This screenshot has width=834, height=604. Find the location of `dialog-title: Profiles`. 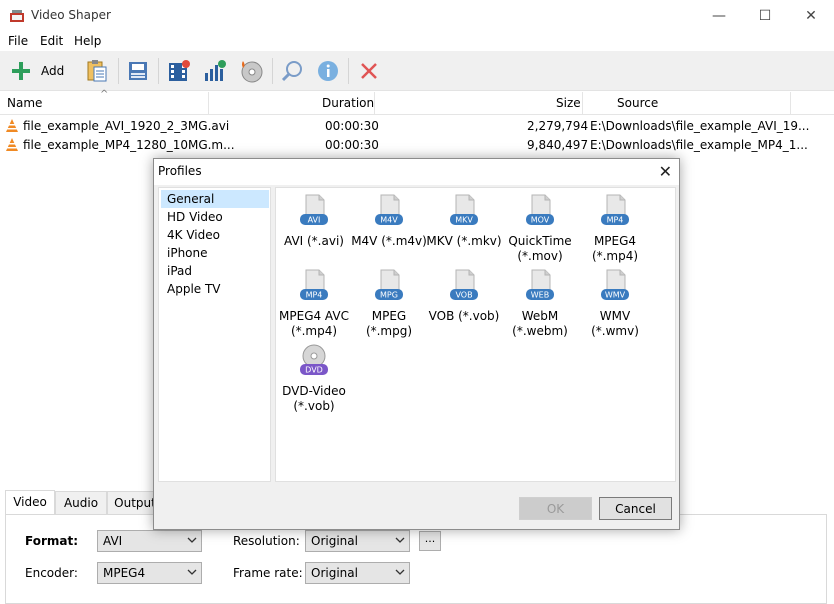

dialog-title: Profiles is located at coordinates (180, 171).